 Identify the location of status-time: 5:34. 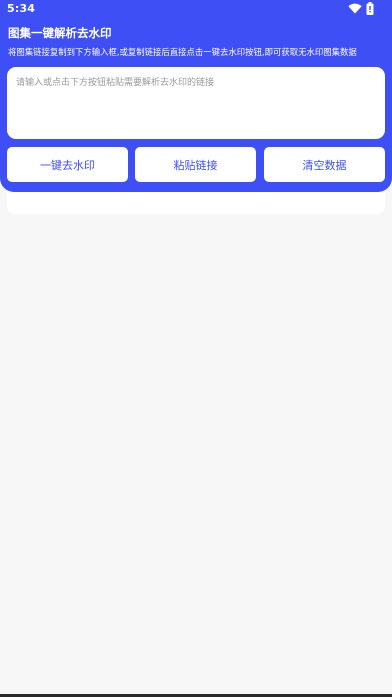
(21, 8).